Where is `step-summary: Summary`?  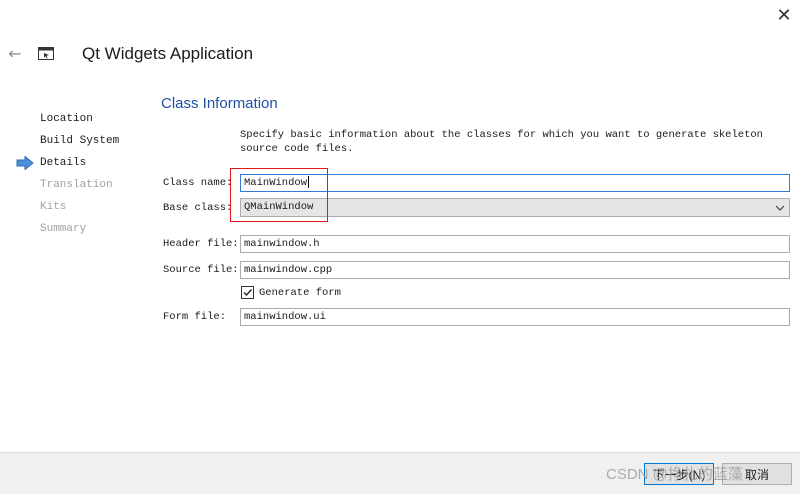
step-summary: Summary is located at coordinates (63, 229).